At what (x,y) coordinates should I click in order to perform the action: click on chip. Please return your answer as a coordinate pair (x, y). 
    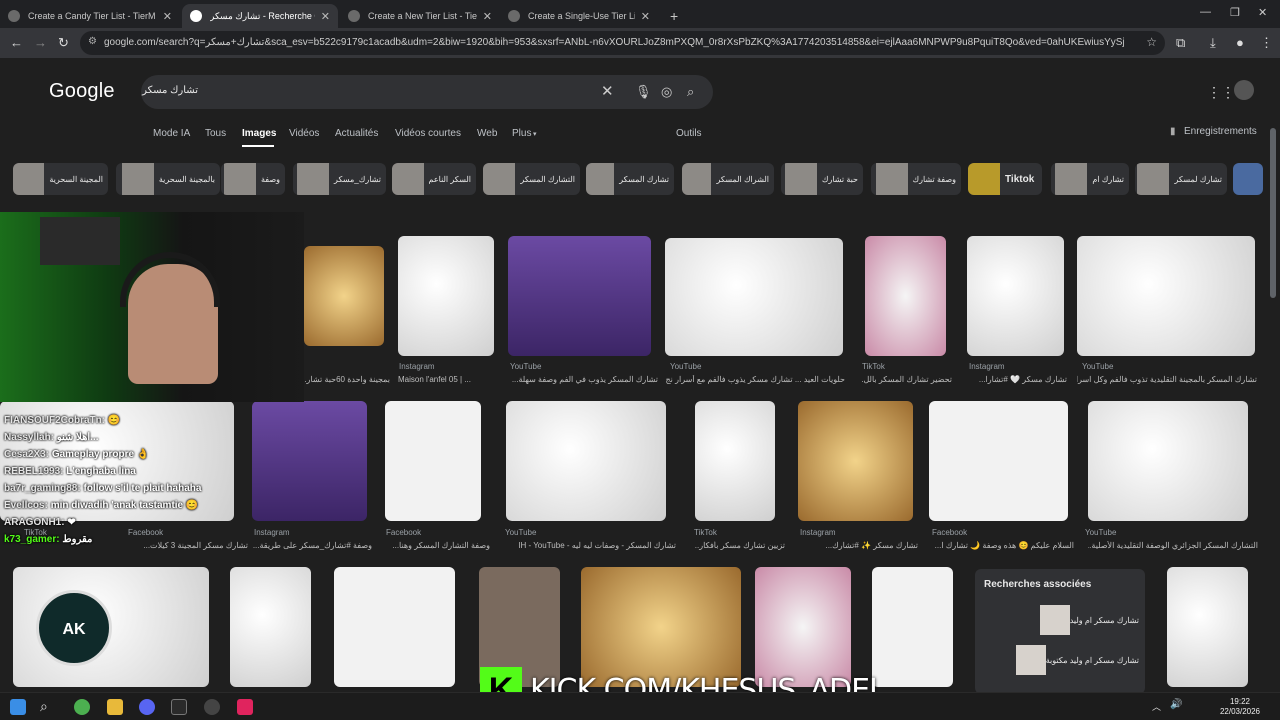
    Looking at the image, I should click on (1248, 179).